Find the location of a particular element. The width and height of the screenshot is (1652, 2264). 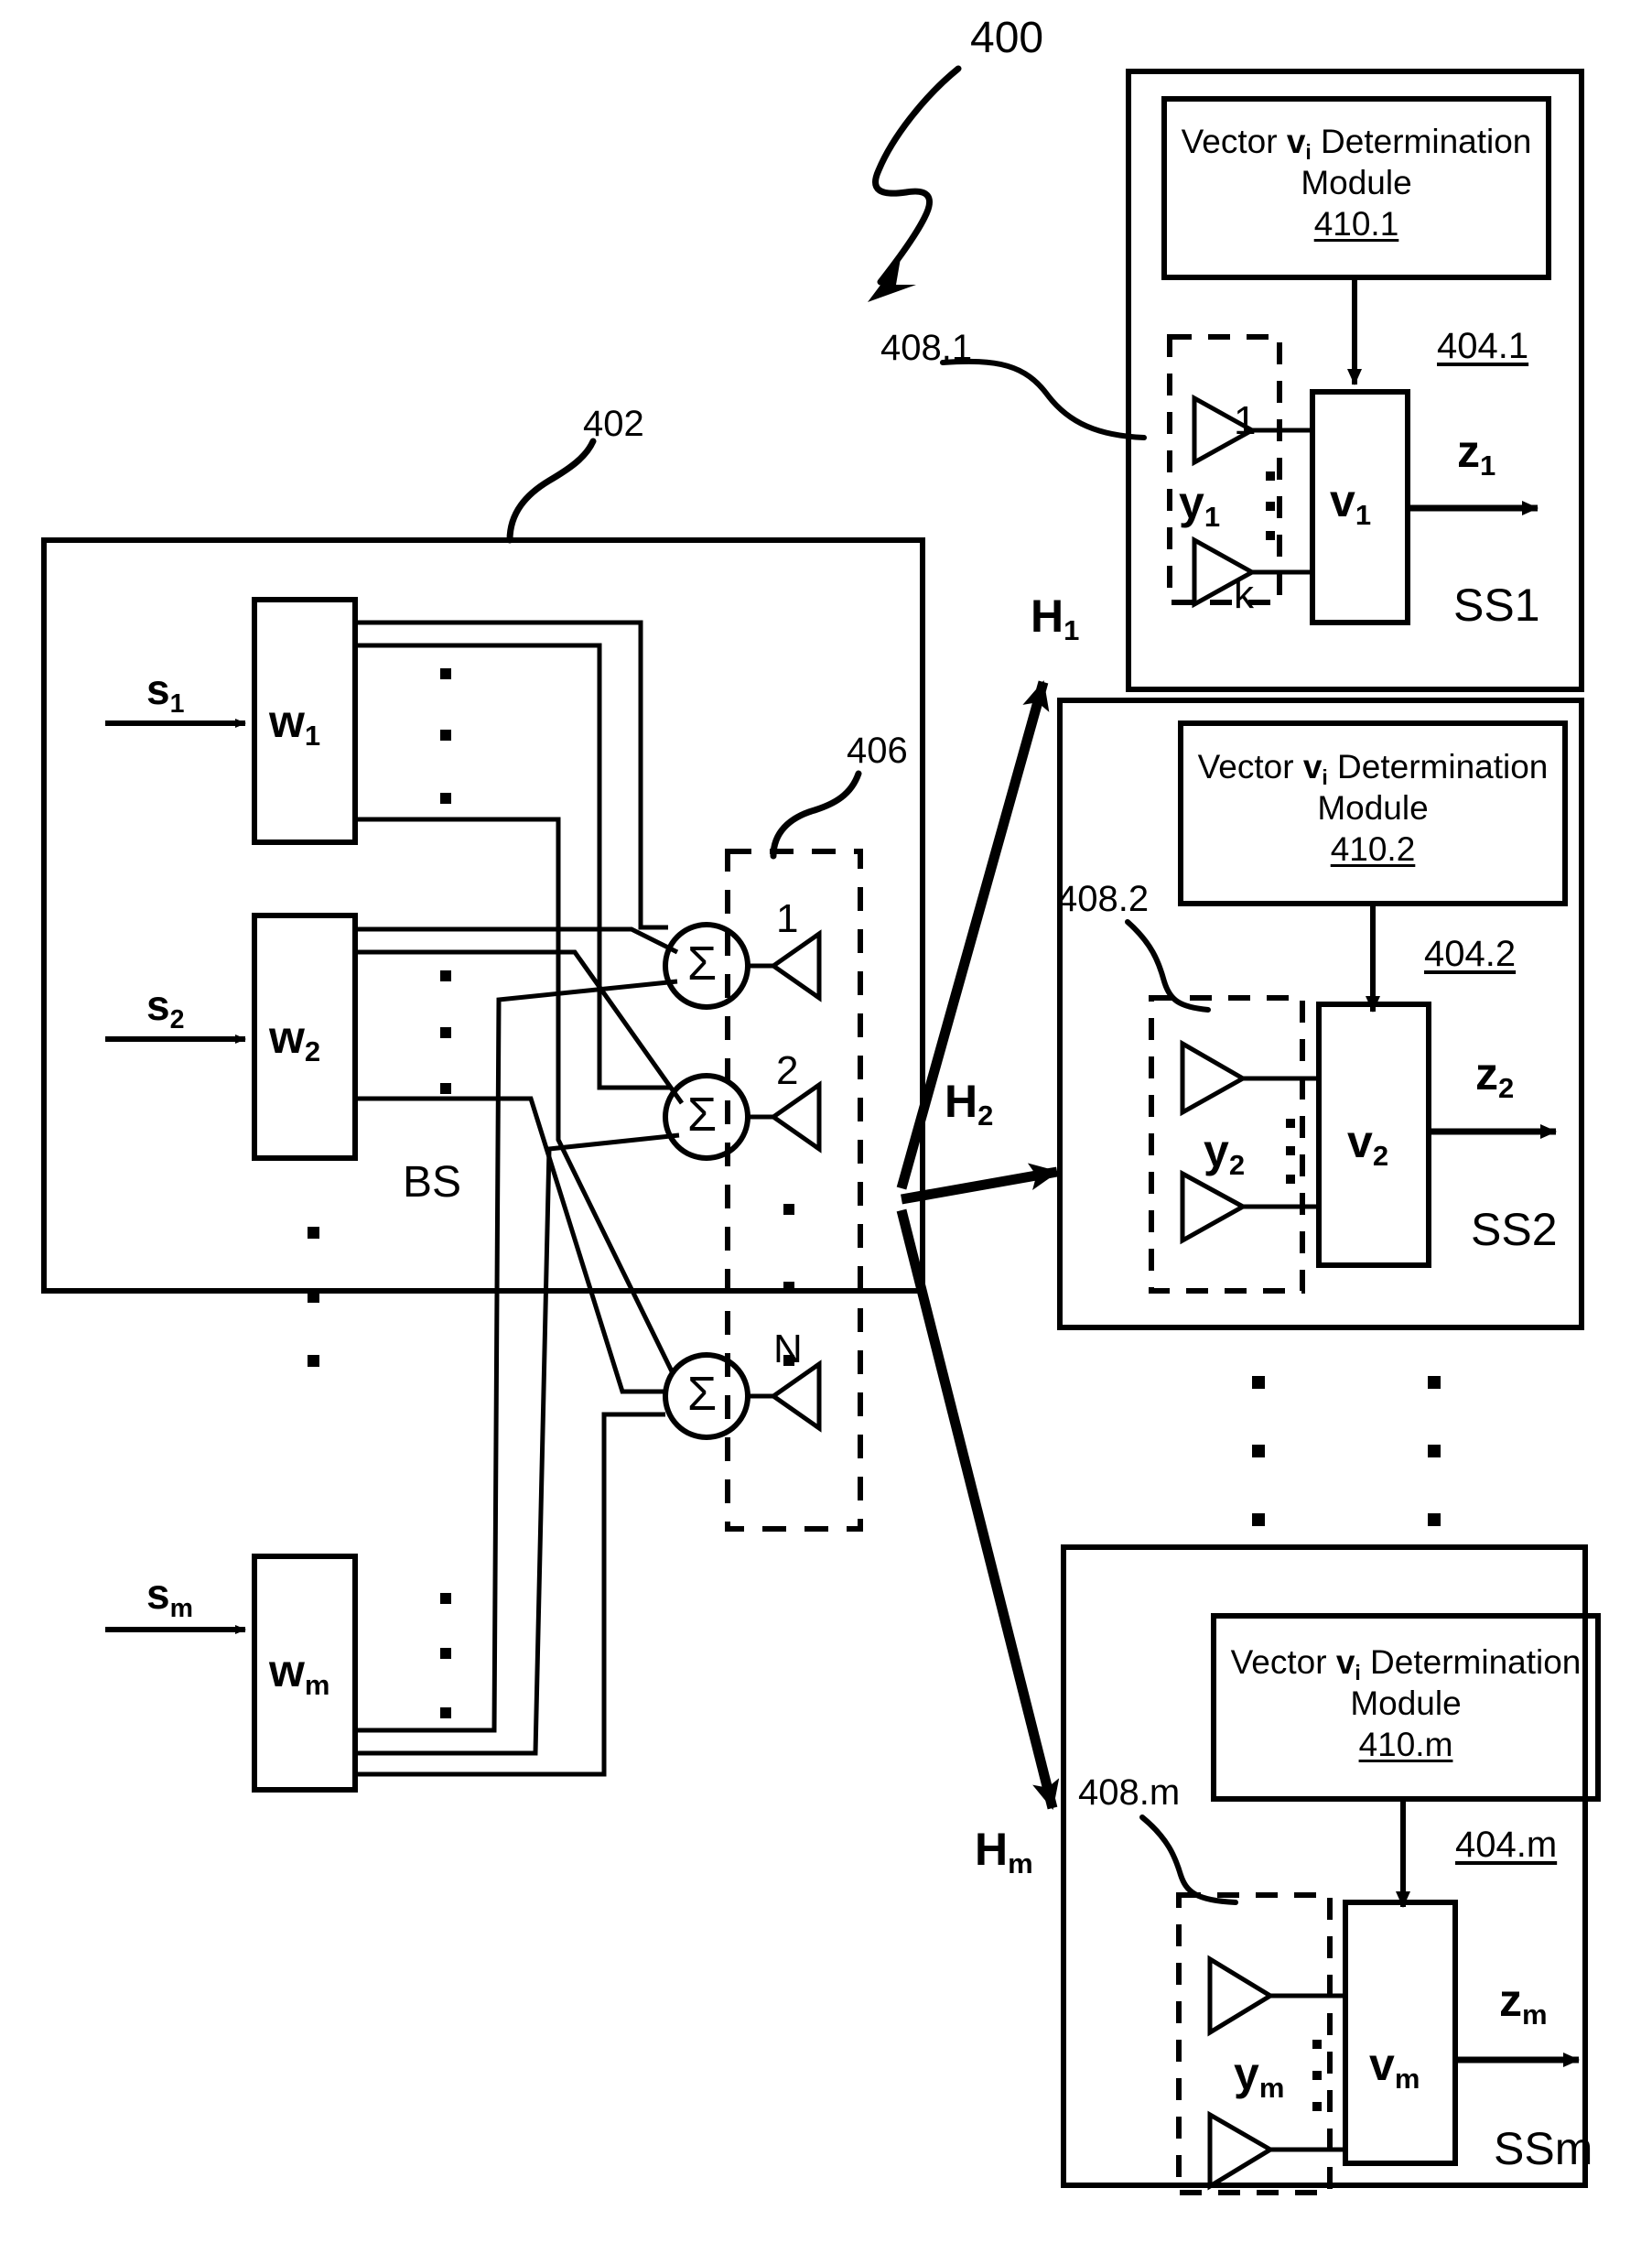

figure-number: 400 is located at coordinates (1007, 38).